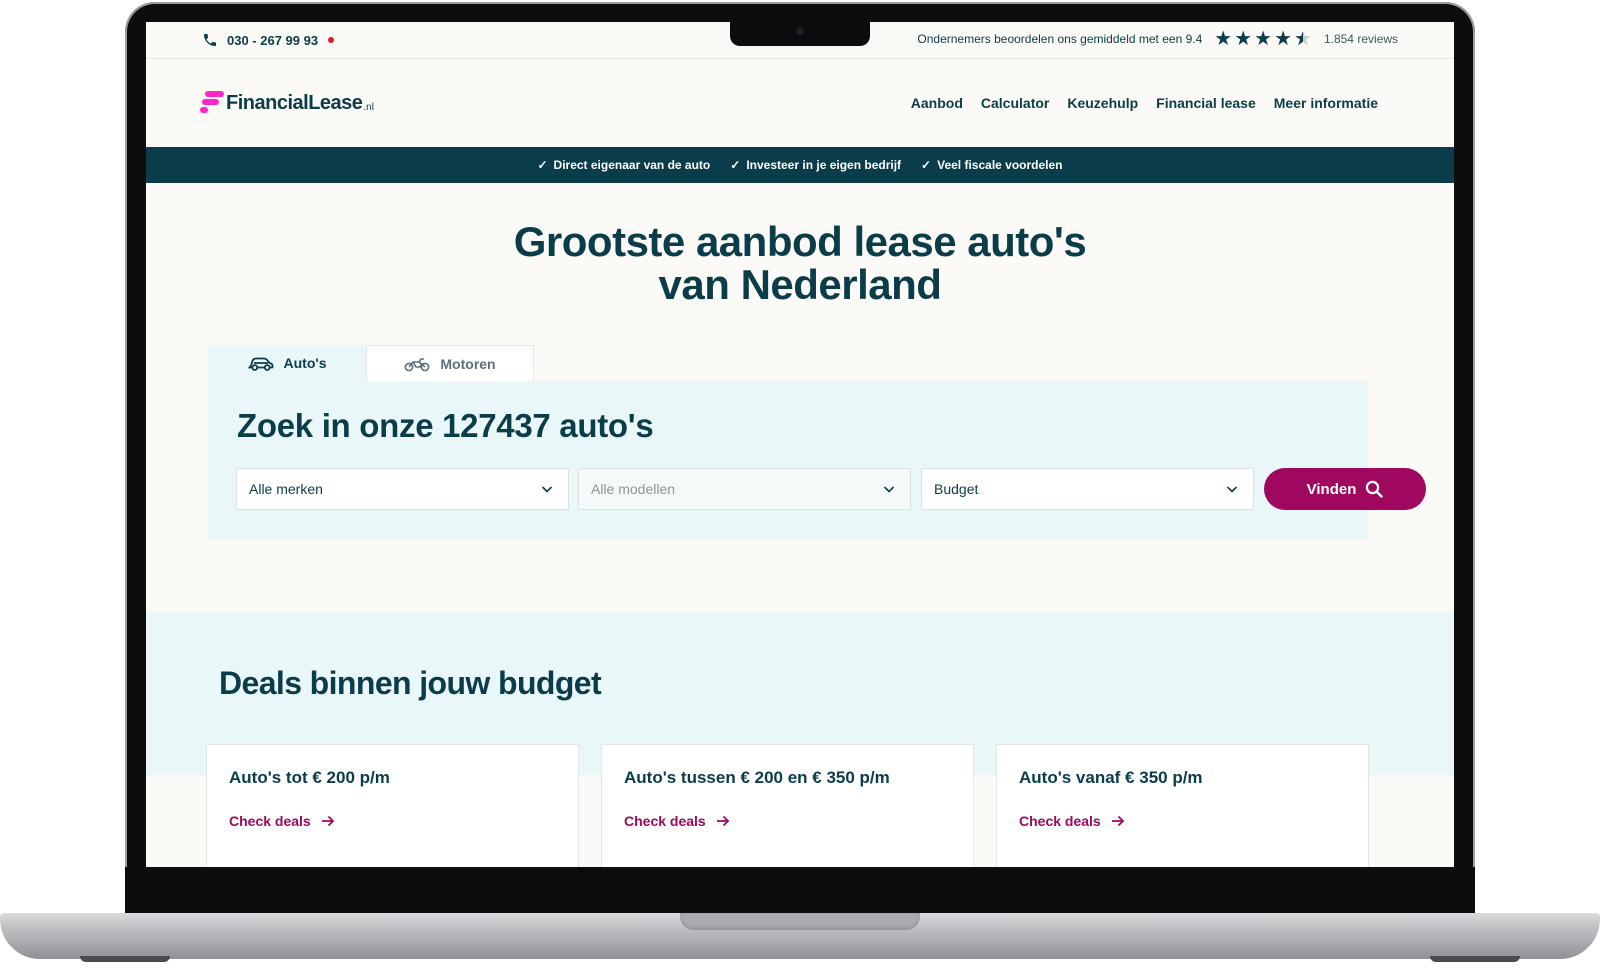  What do you see at coordinates (210, 40) in the screenshot?
I see `phone-icon` at bounding box center [210, 40].